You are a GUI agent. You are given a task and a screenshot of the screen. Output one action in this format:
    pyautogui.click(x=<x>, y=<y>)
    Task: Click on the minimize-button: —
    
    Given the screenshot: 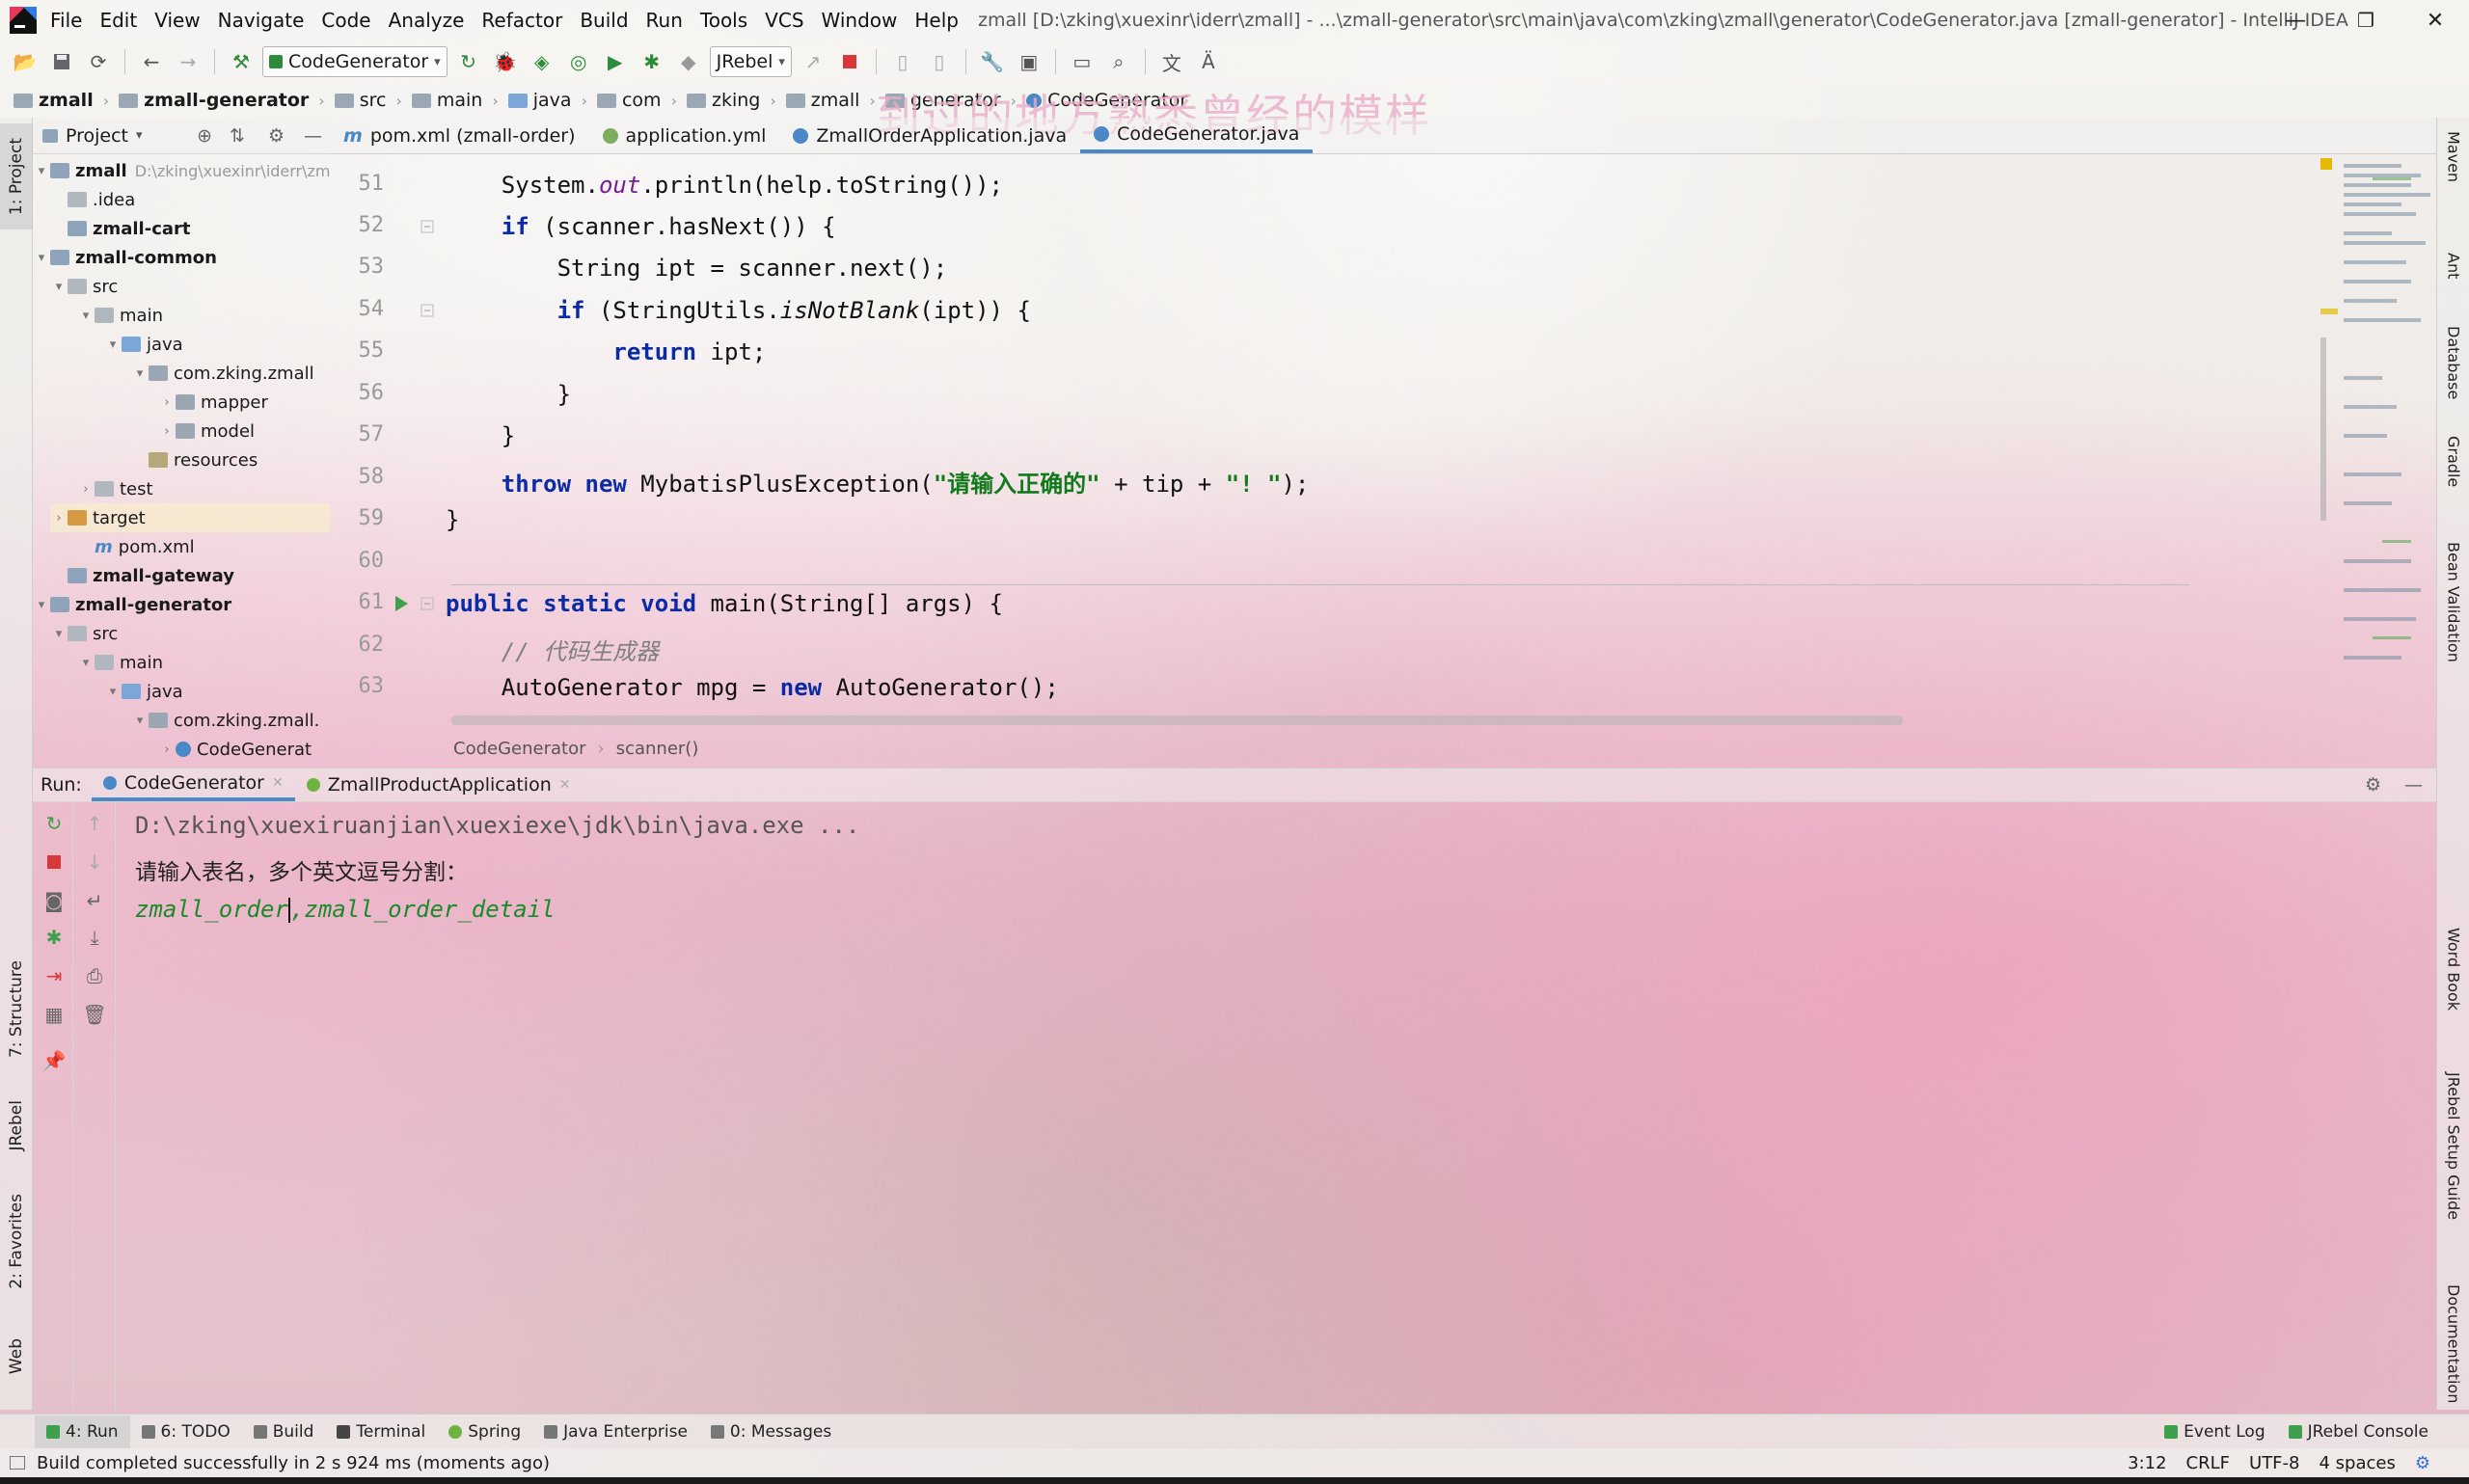 What is the action you would take?
    pyautogui.click(x=2295, y=20)
    